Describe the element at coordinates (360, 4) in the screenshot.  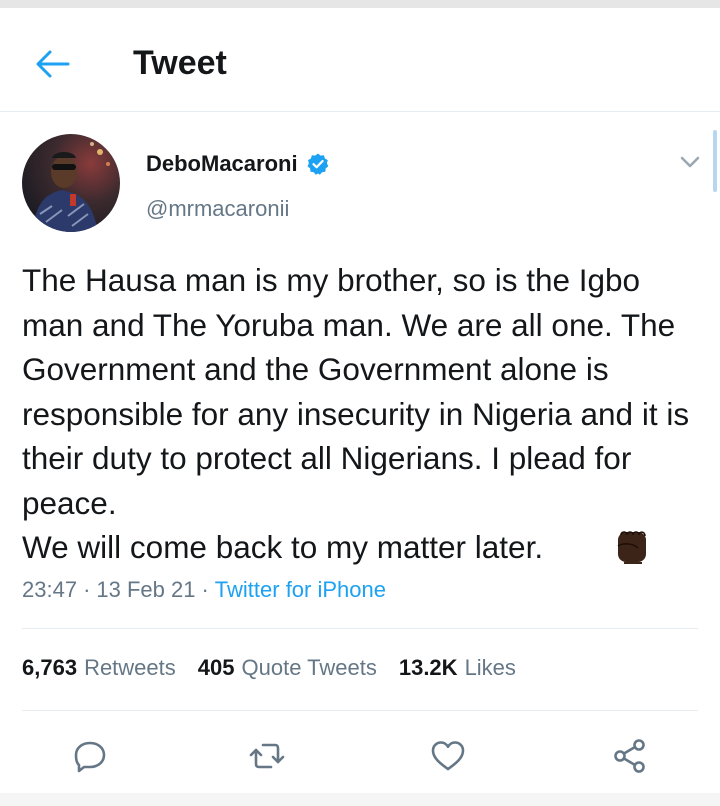
I see `status-strip` at that location.